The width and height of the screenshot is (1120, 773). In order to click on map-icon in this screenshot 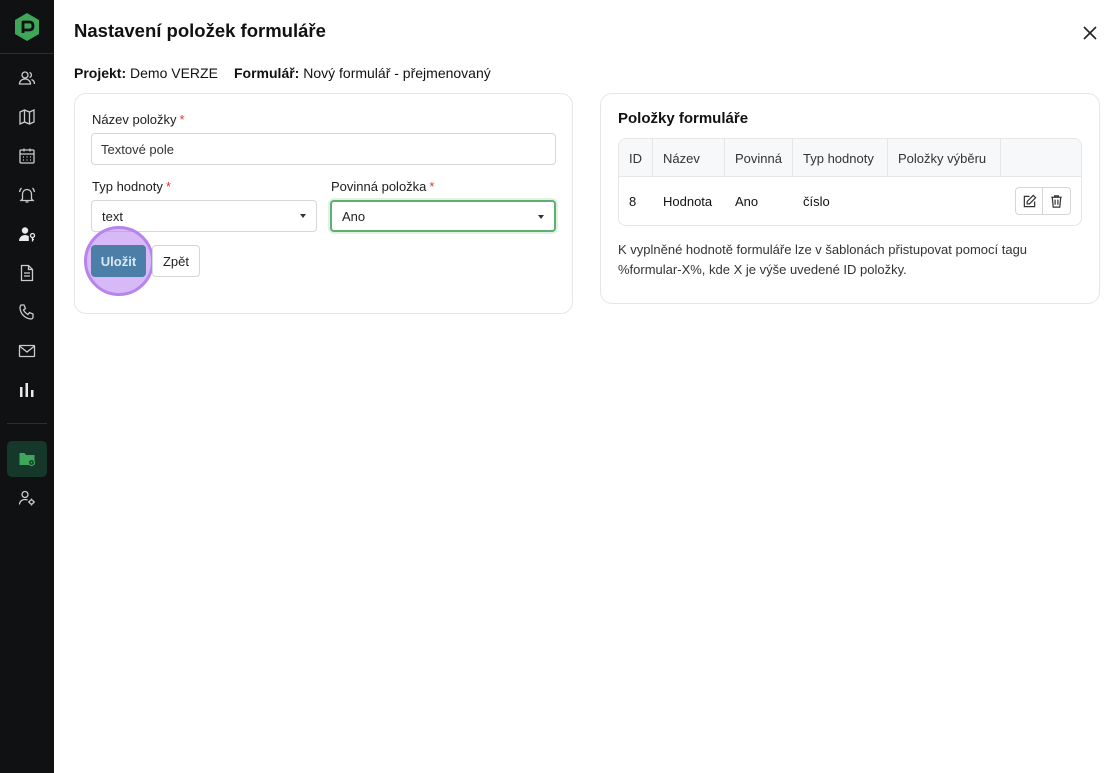, I will do `click(27, 117)`.